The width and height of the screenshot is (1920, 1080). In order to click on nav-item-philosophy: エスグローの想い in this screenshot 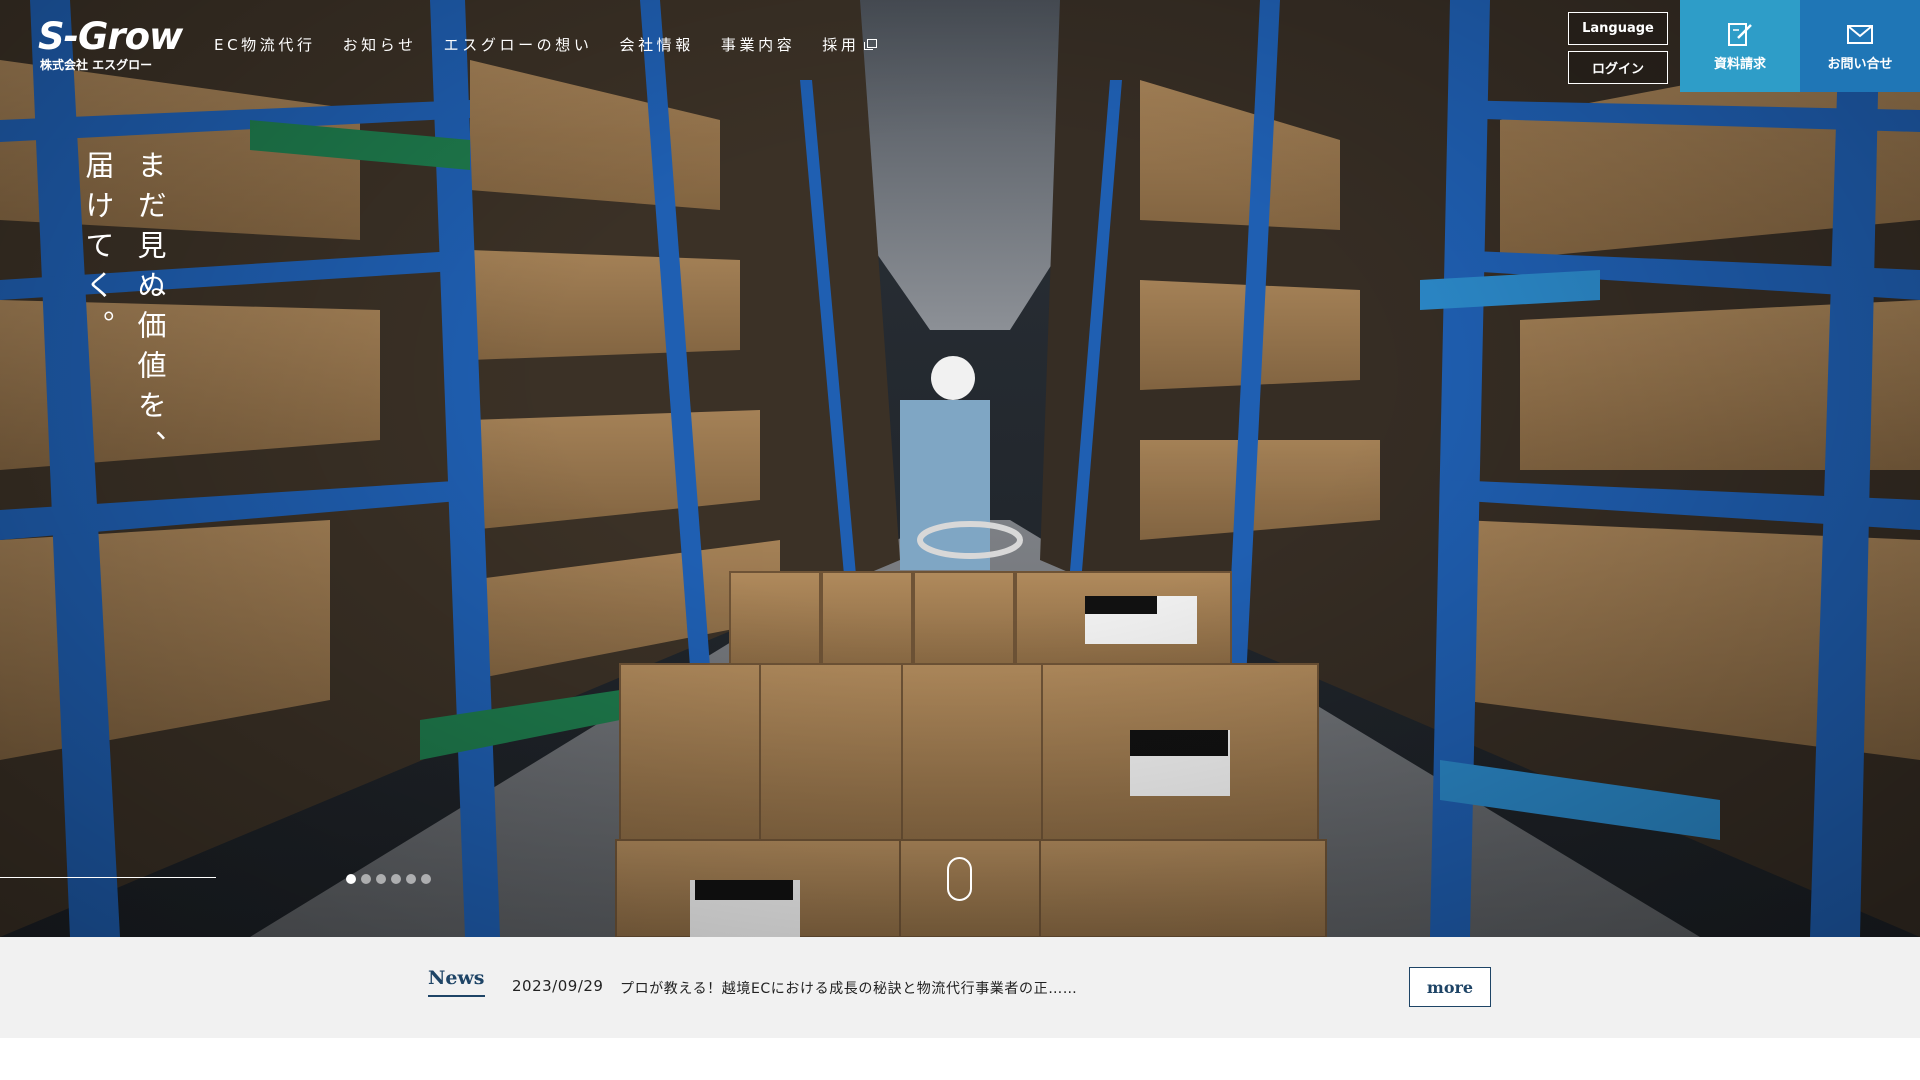, I will do `click(518, 44)`.